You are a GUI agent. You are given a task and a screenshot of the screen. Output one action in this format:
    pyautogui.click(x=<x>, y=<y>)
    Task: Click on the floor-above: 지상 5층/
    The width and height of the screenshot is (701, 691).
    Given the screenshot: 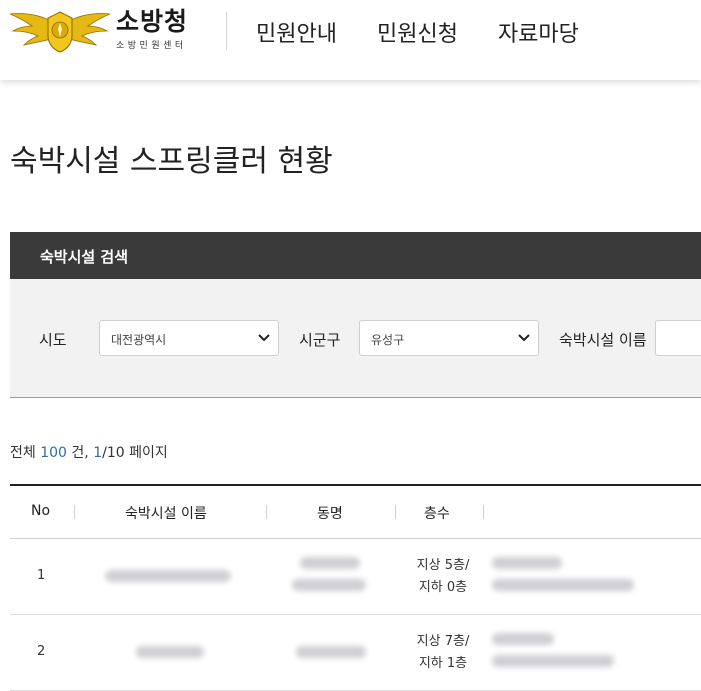 What is the action you would take?
    pyautogui.click(x=443, y=565)
    